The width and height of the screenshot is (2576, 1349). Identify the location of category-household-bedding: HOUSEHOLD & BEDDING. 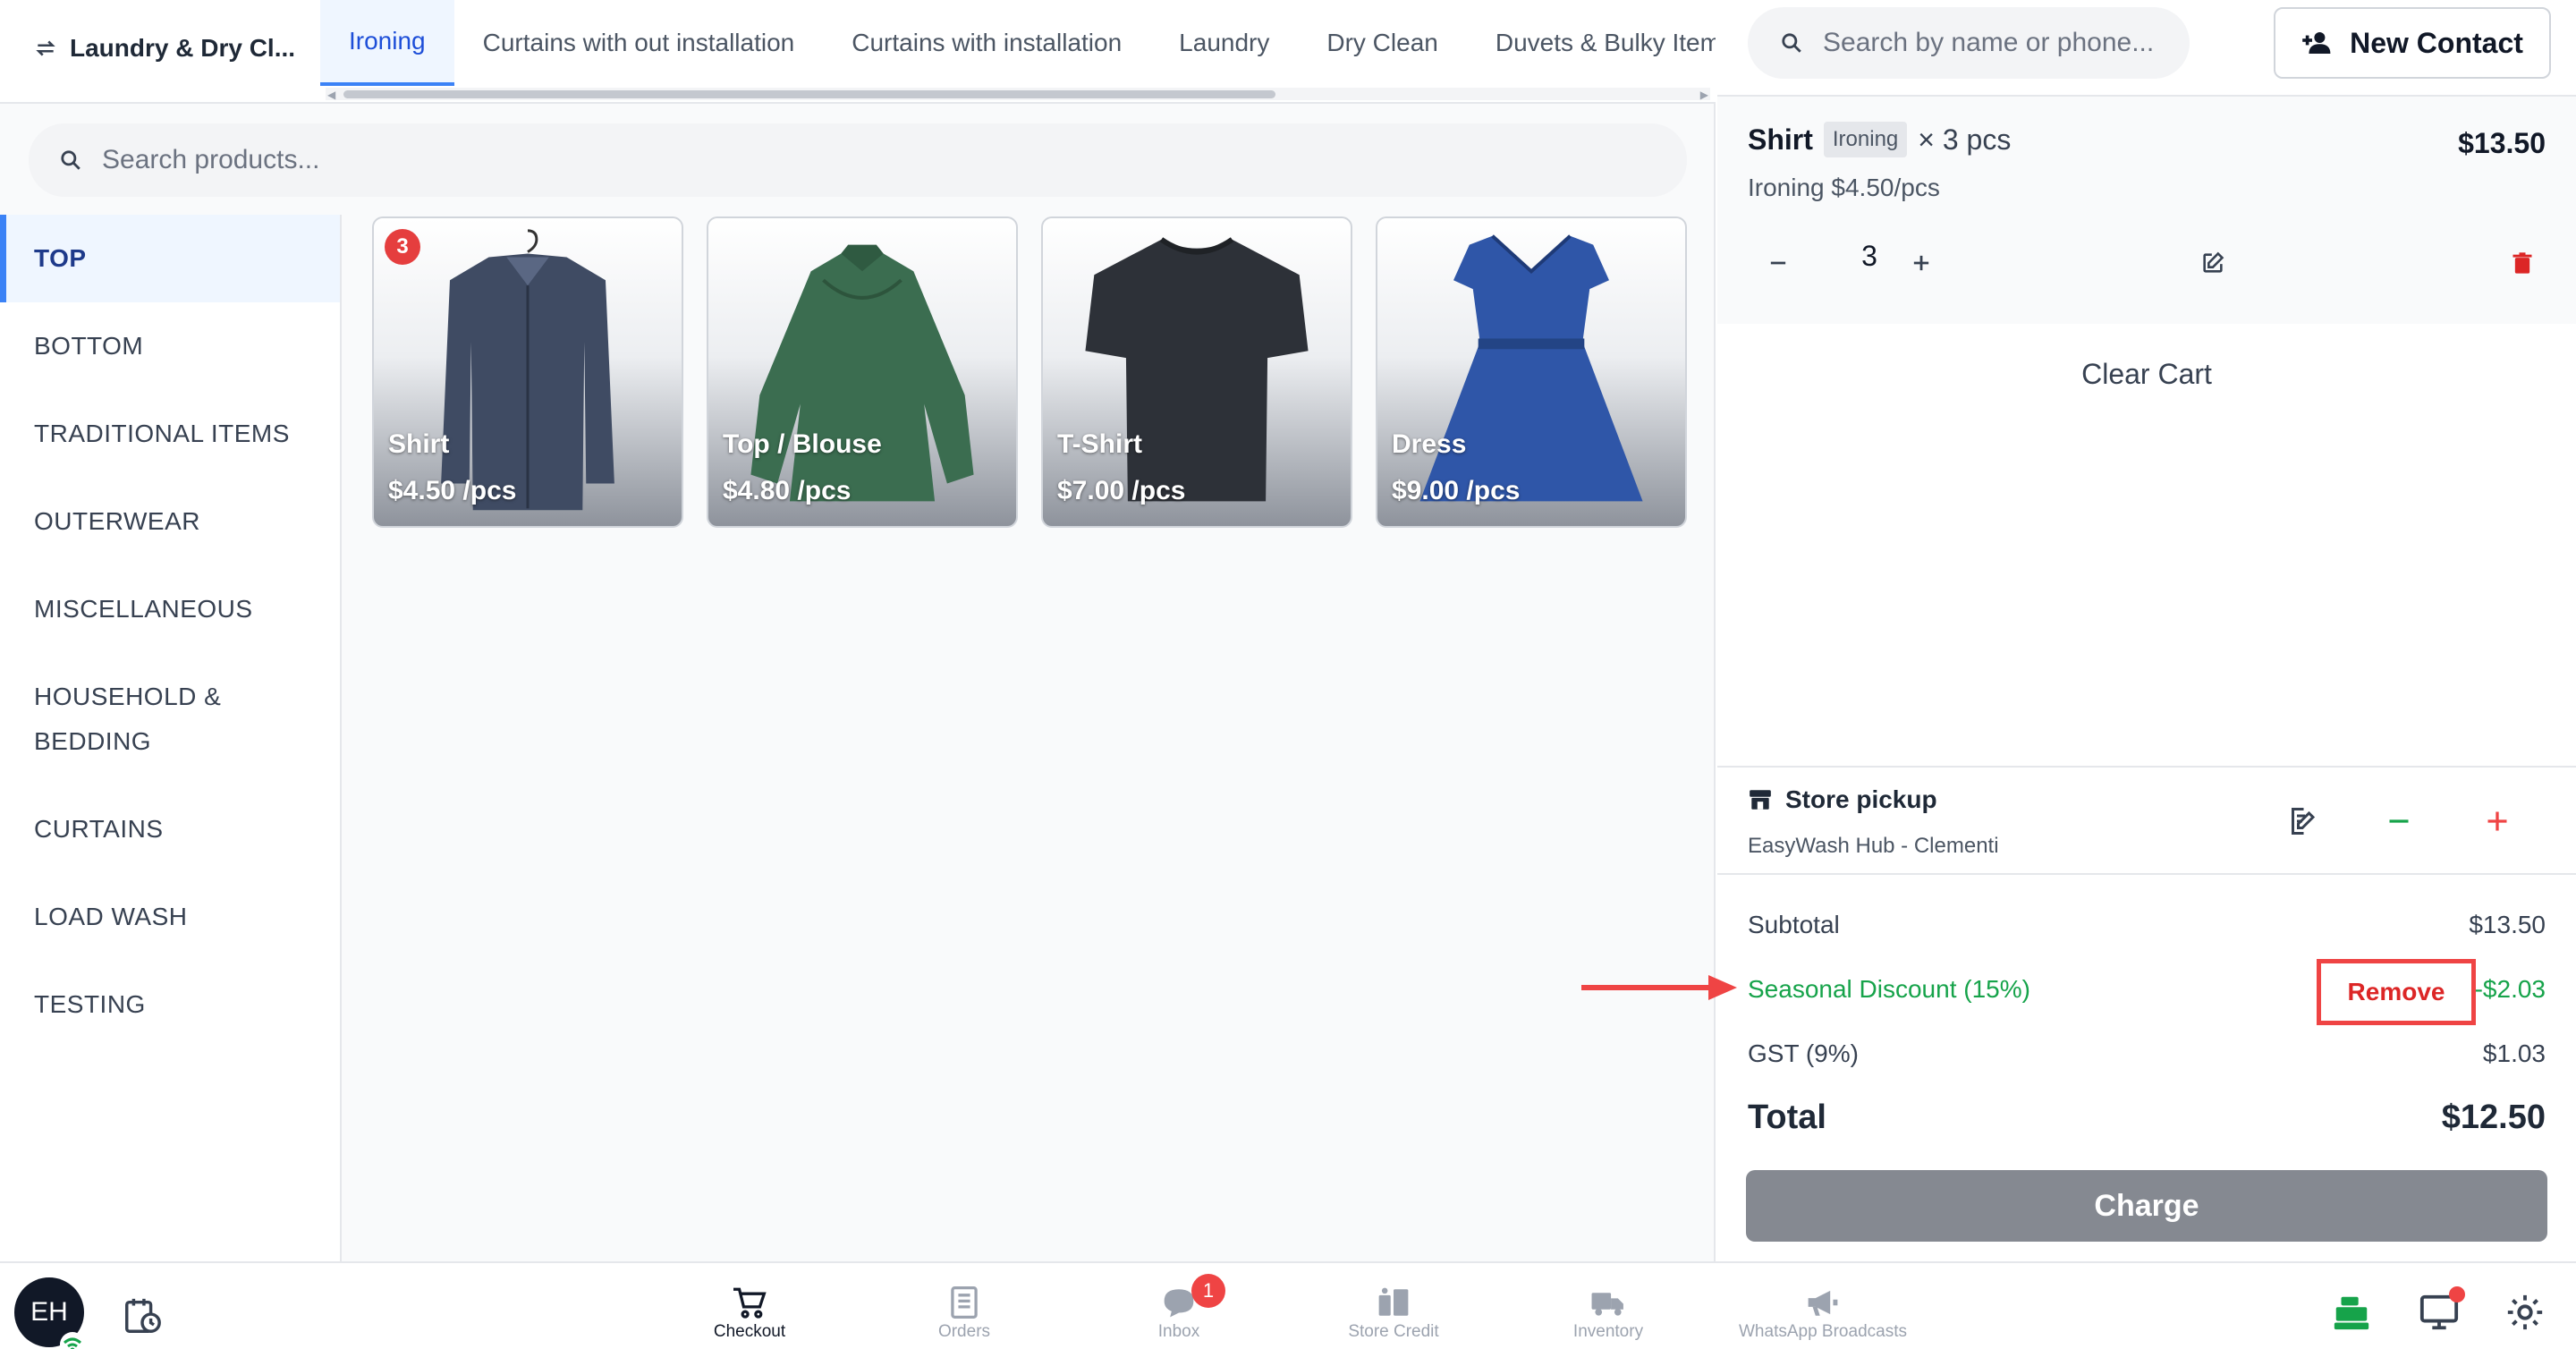
(170, 719).